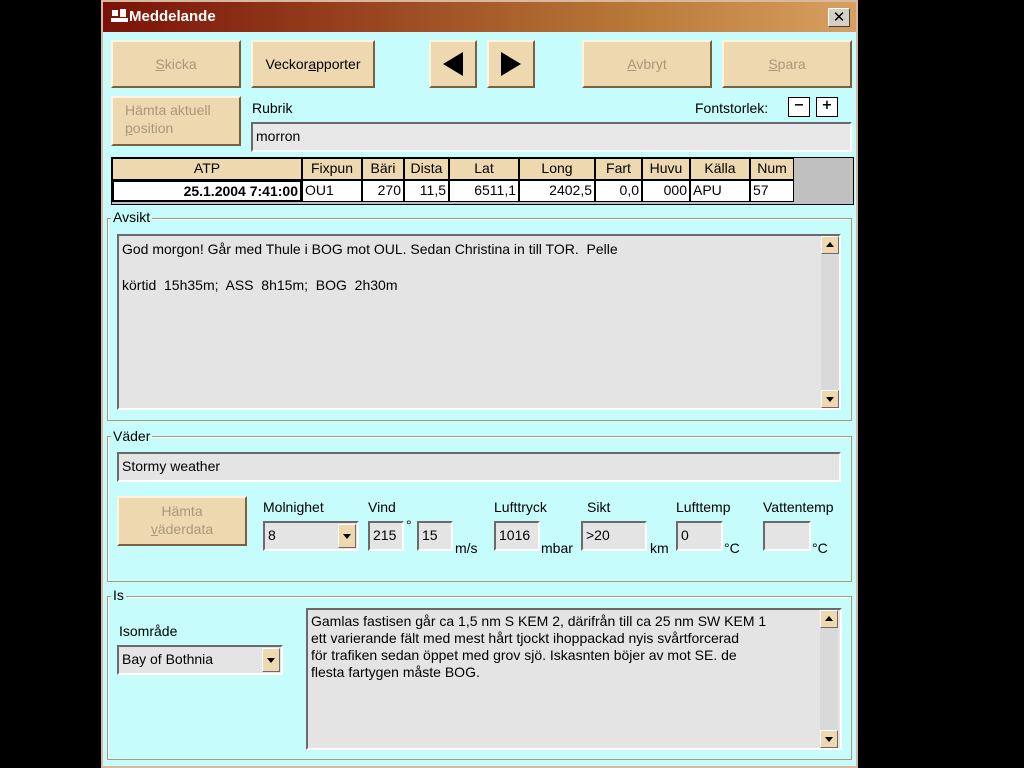  Describe the element at coordinates (382, 507) in the screenshot. I see `wind-label: Vind` at that location.